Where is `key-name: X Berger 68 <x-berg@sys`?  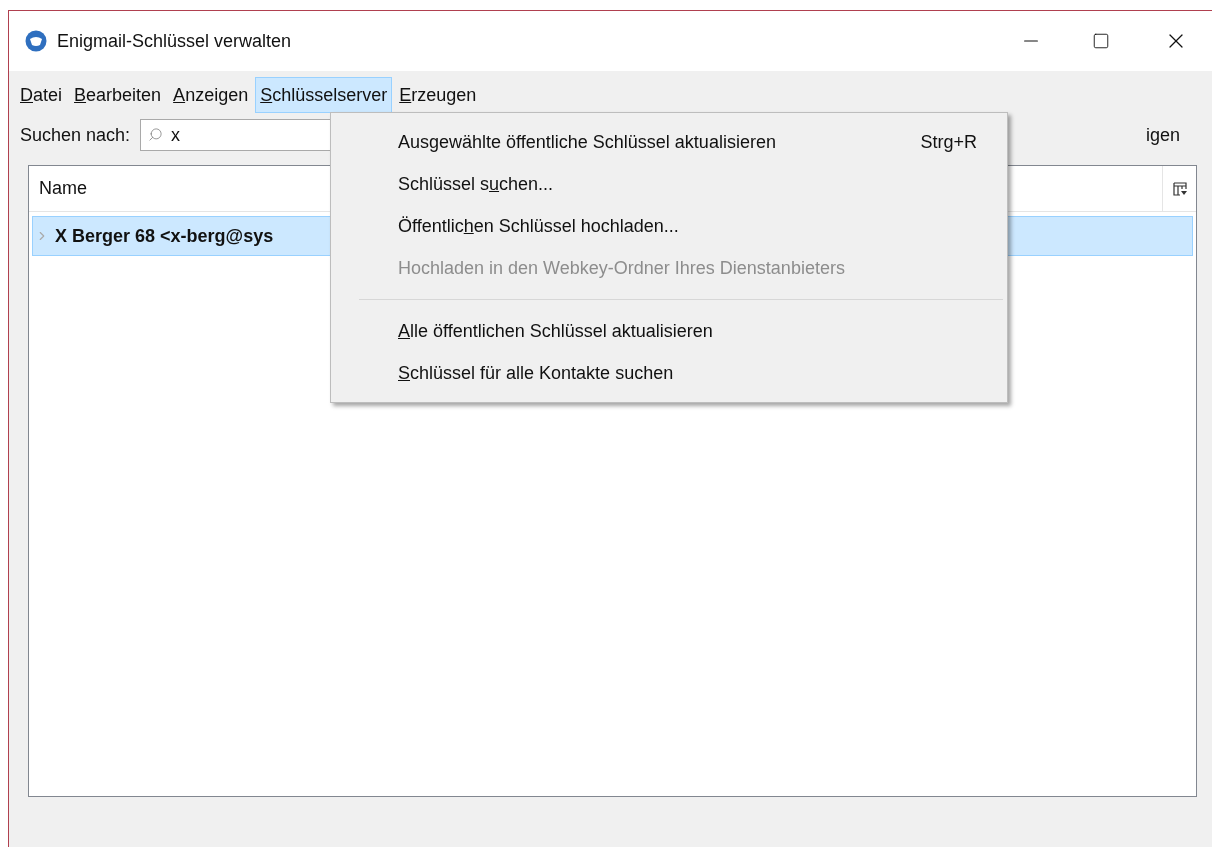 key-name: X Berger 68 <x-berg@sys is located at coordinates (164, 236).